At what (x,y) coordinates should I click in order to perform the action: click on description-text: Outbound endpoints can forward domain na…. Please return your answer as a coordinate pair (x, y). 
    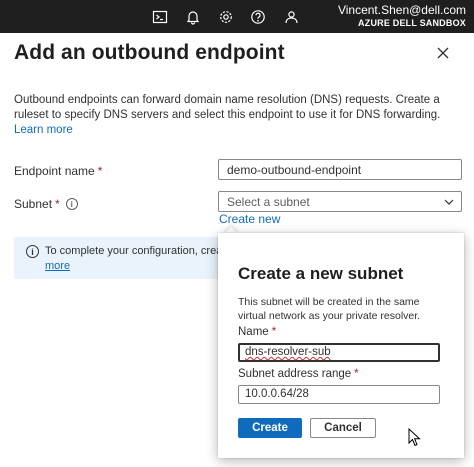
    Looking at the image, I should click on (227, 107).